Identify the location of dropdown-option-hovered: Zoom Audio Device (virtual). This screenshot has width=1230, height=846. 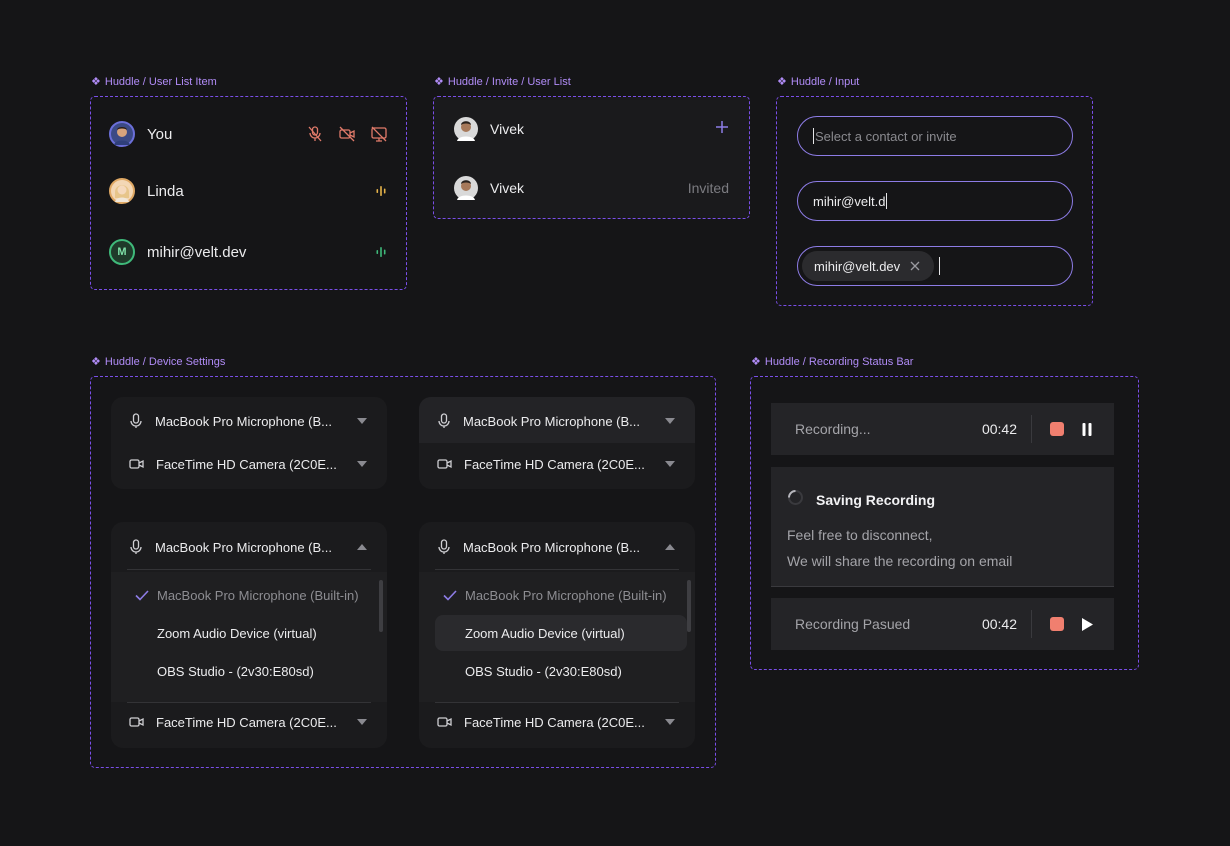
(561, 633).